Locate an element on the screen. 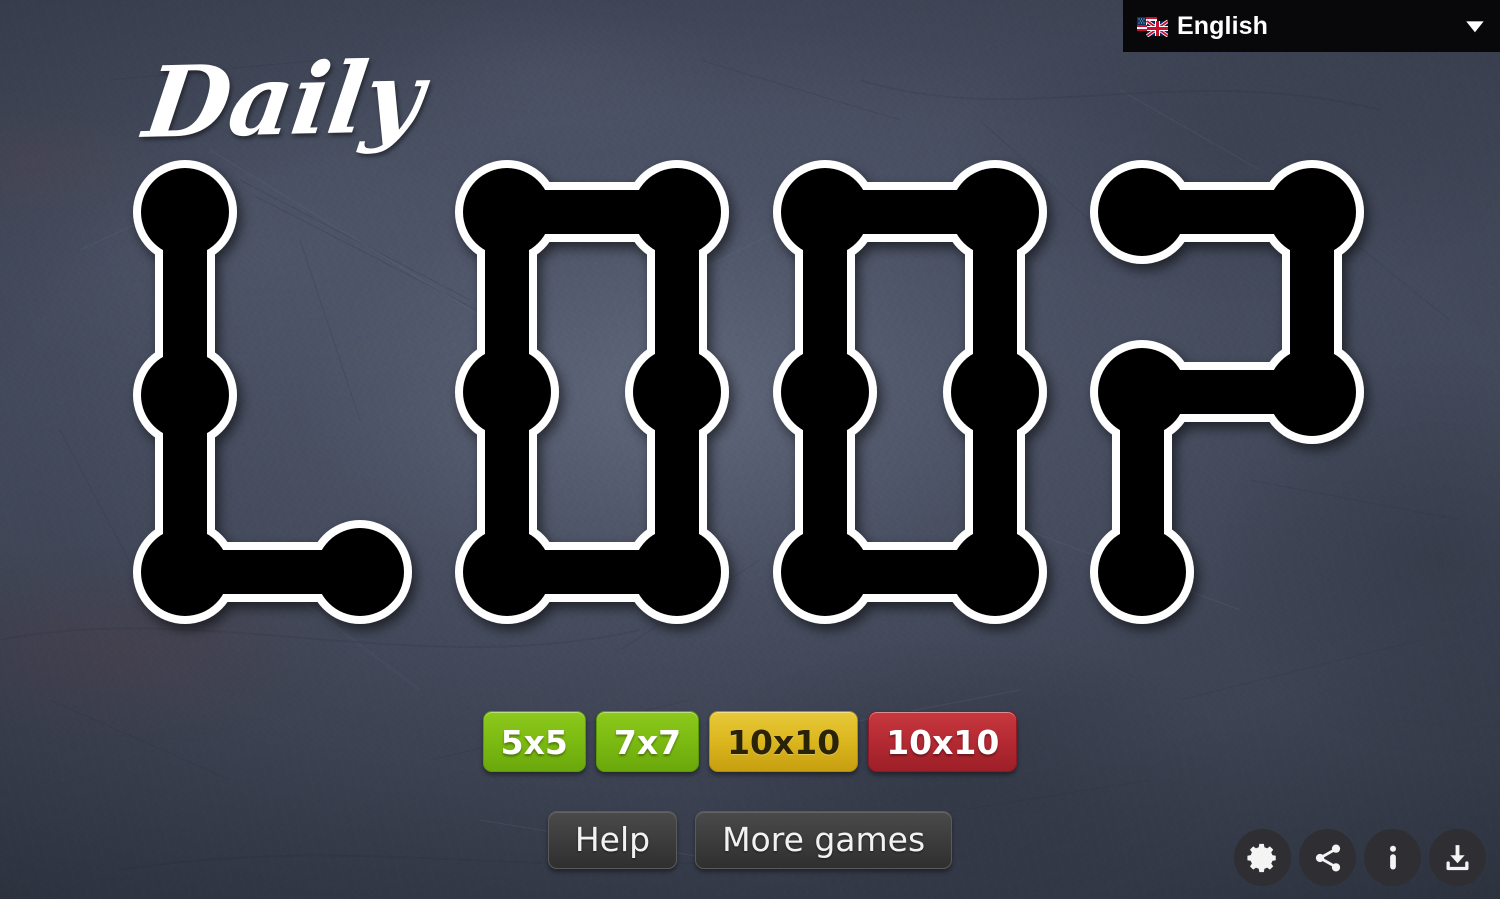 The width and height of the screenshot is (1500, 899). difficulty-10x10-gold-label: 10x10 is located at coordinates (784, 742).